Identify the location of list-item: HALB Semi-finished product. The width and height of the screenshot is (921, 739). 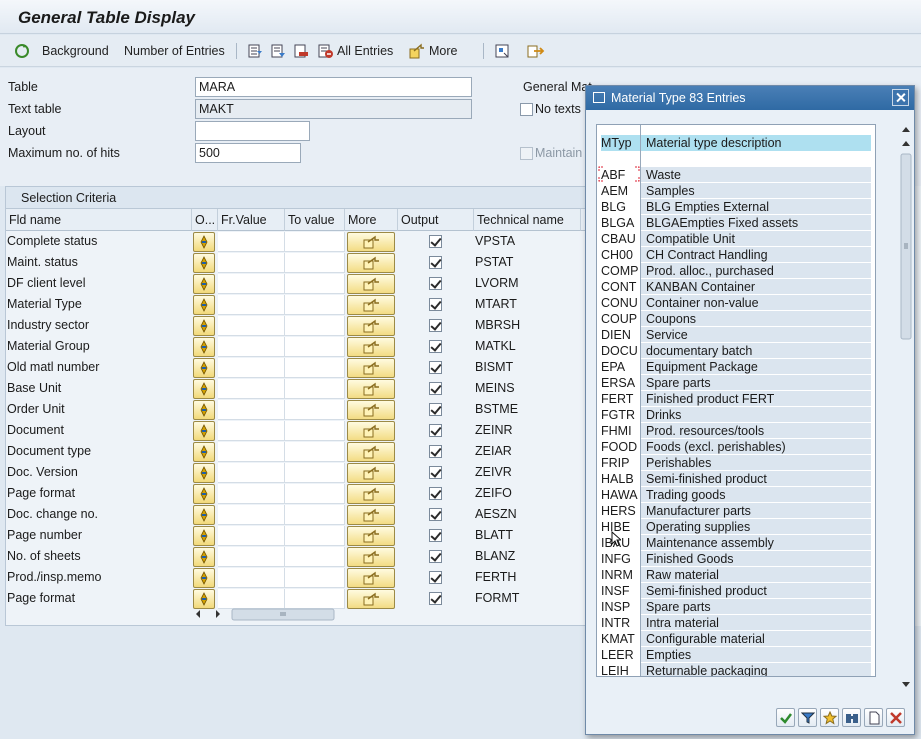
(736, 479).